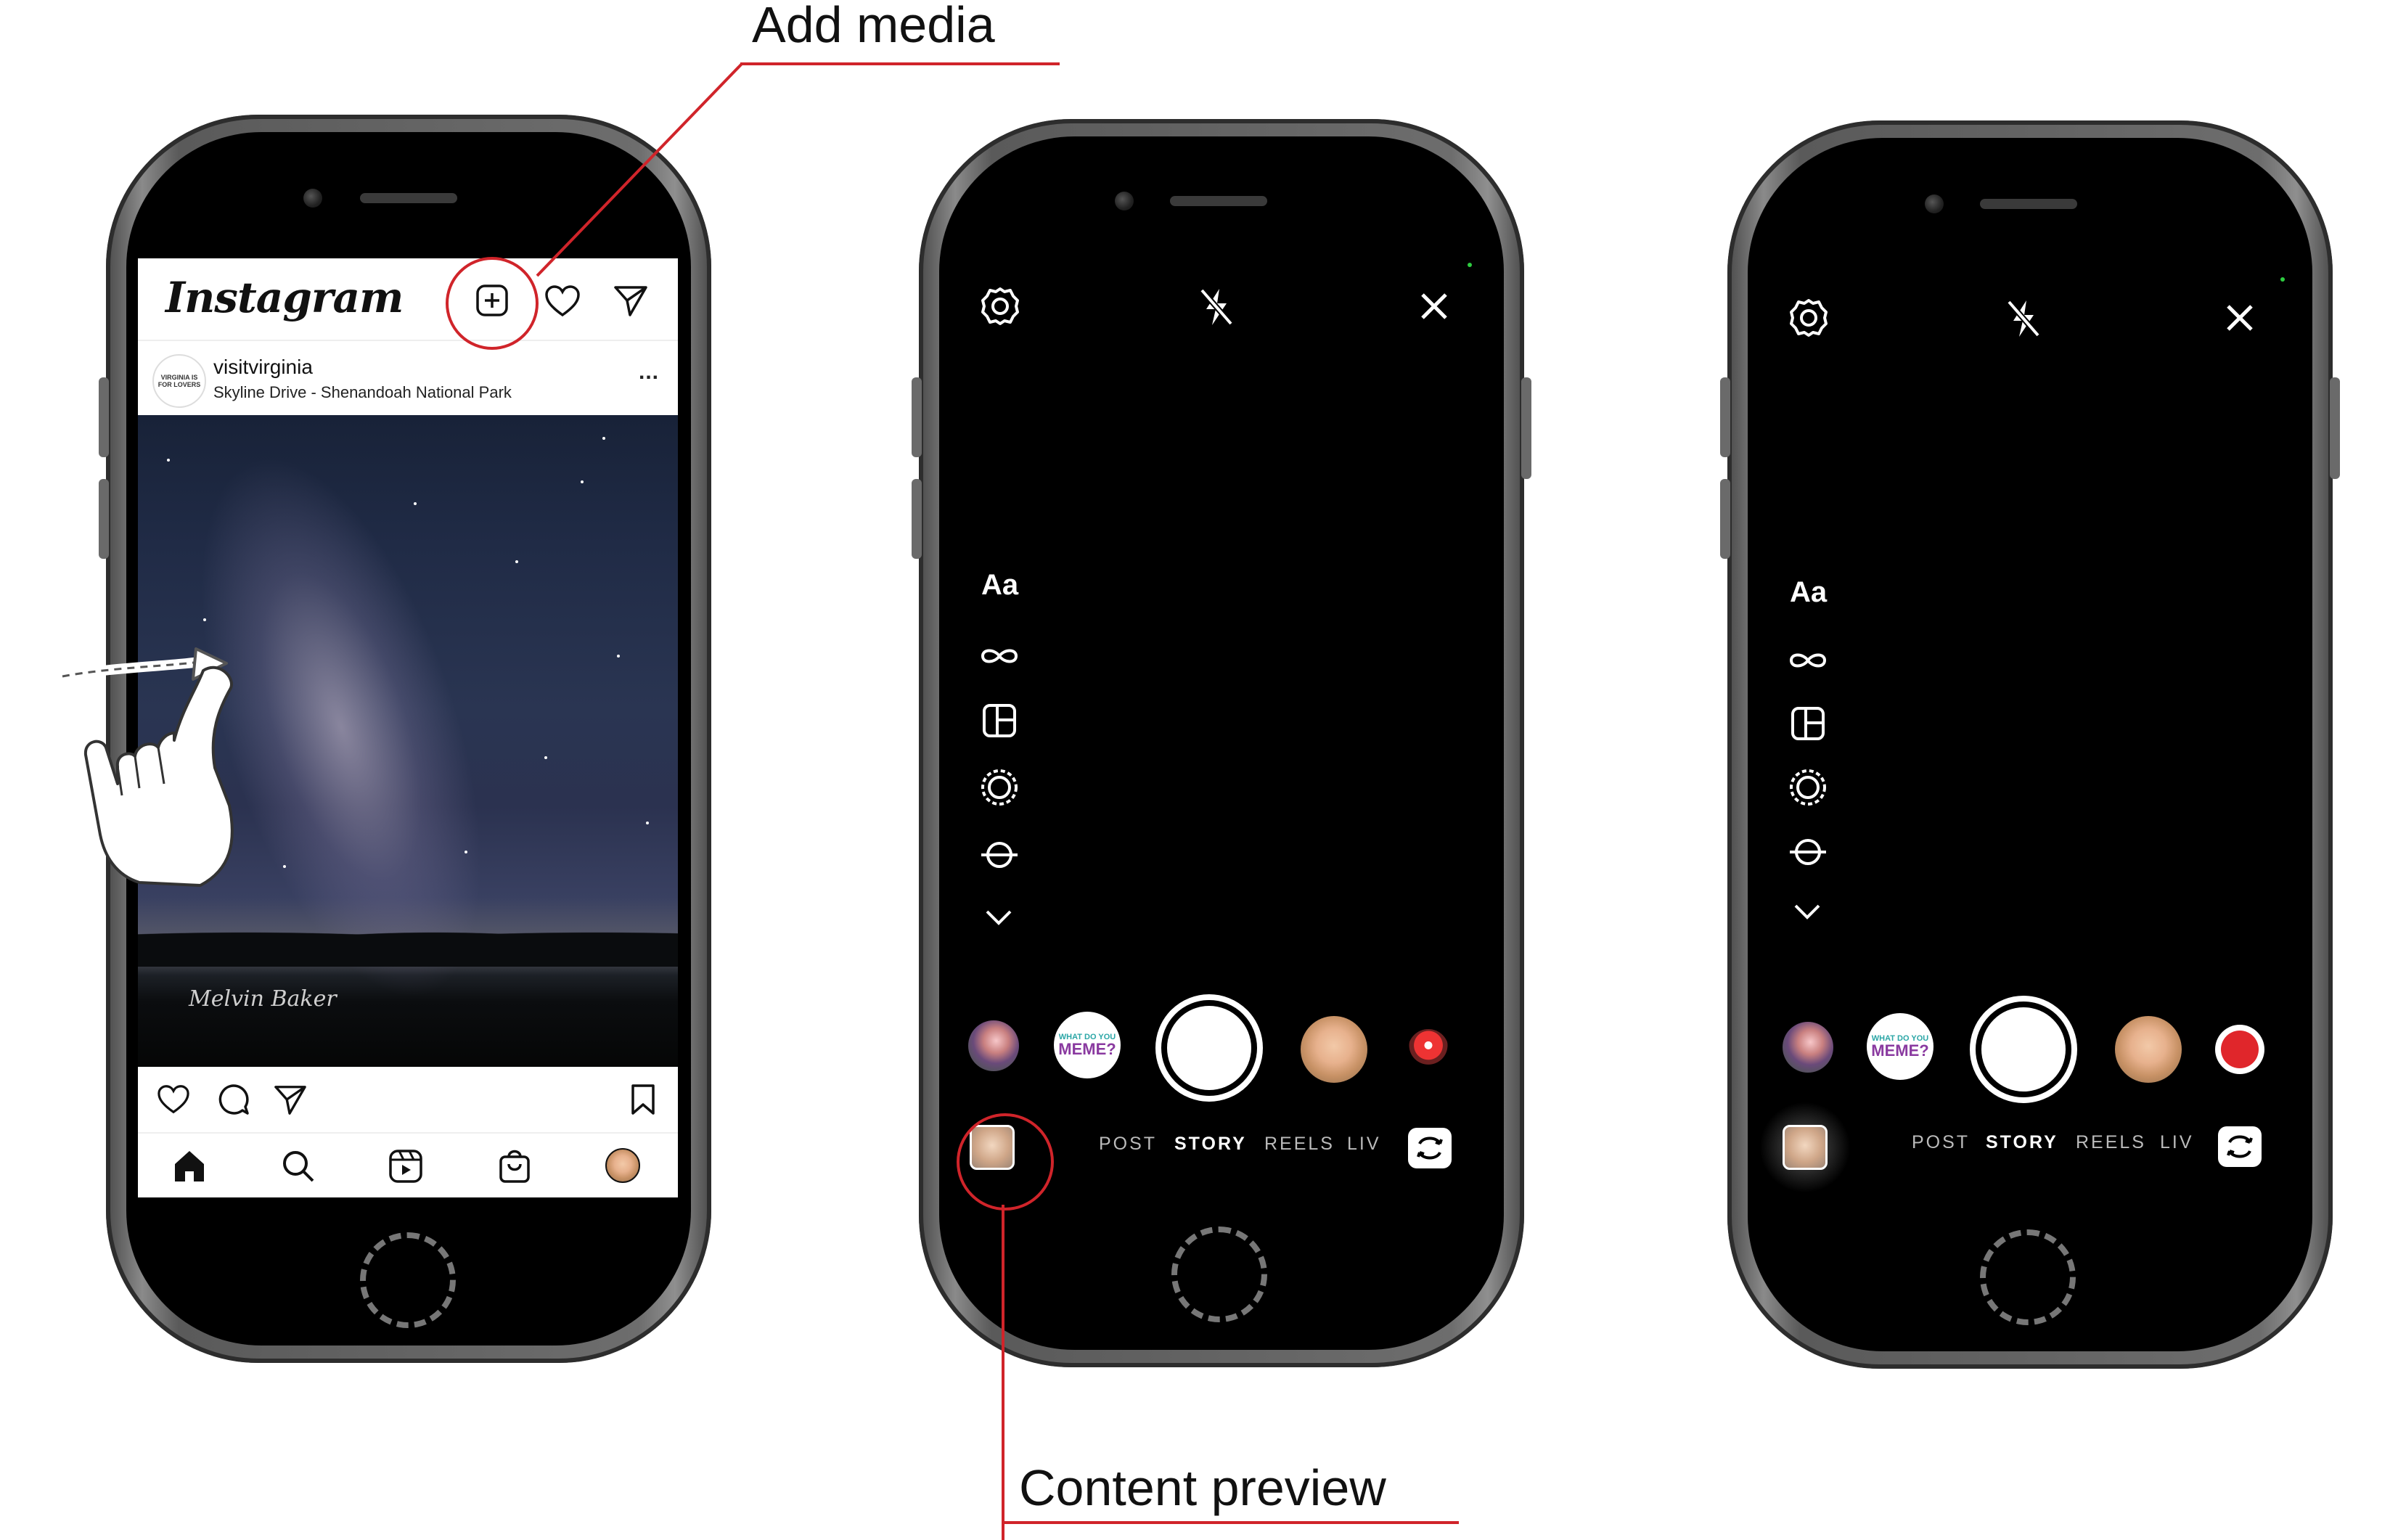 This screenshot has width=2398, height=1540. Describe the element at coordinates (189, 1166) in the screenshot. I see `home-icon` at that location.